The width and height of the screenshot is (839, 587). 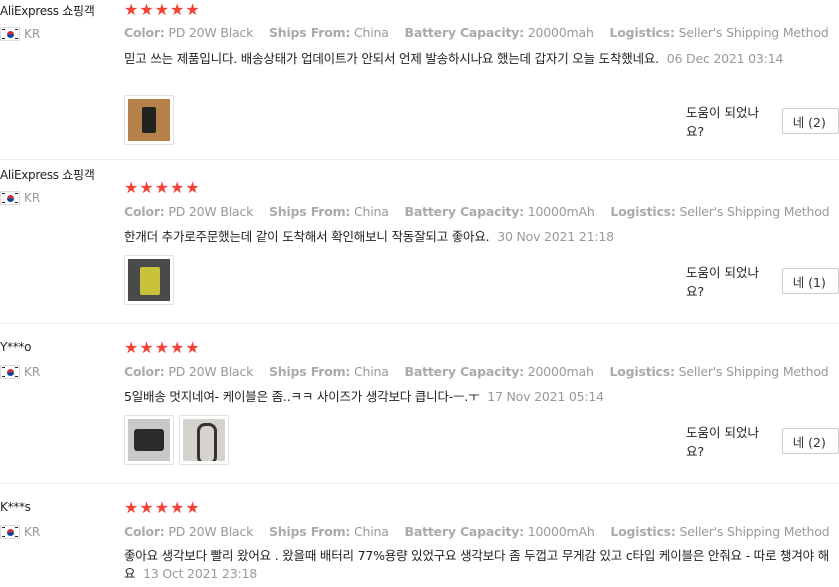 I want to click on review-date: 06 Dec 2021 03:14, so click(x=725, y=58).